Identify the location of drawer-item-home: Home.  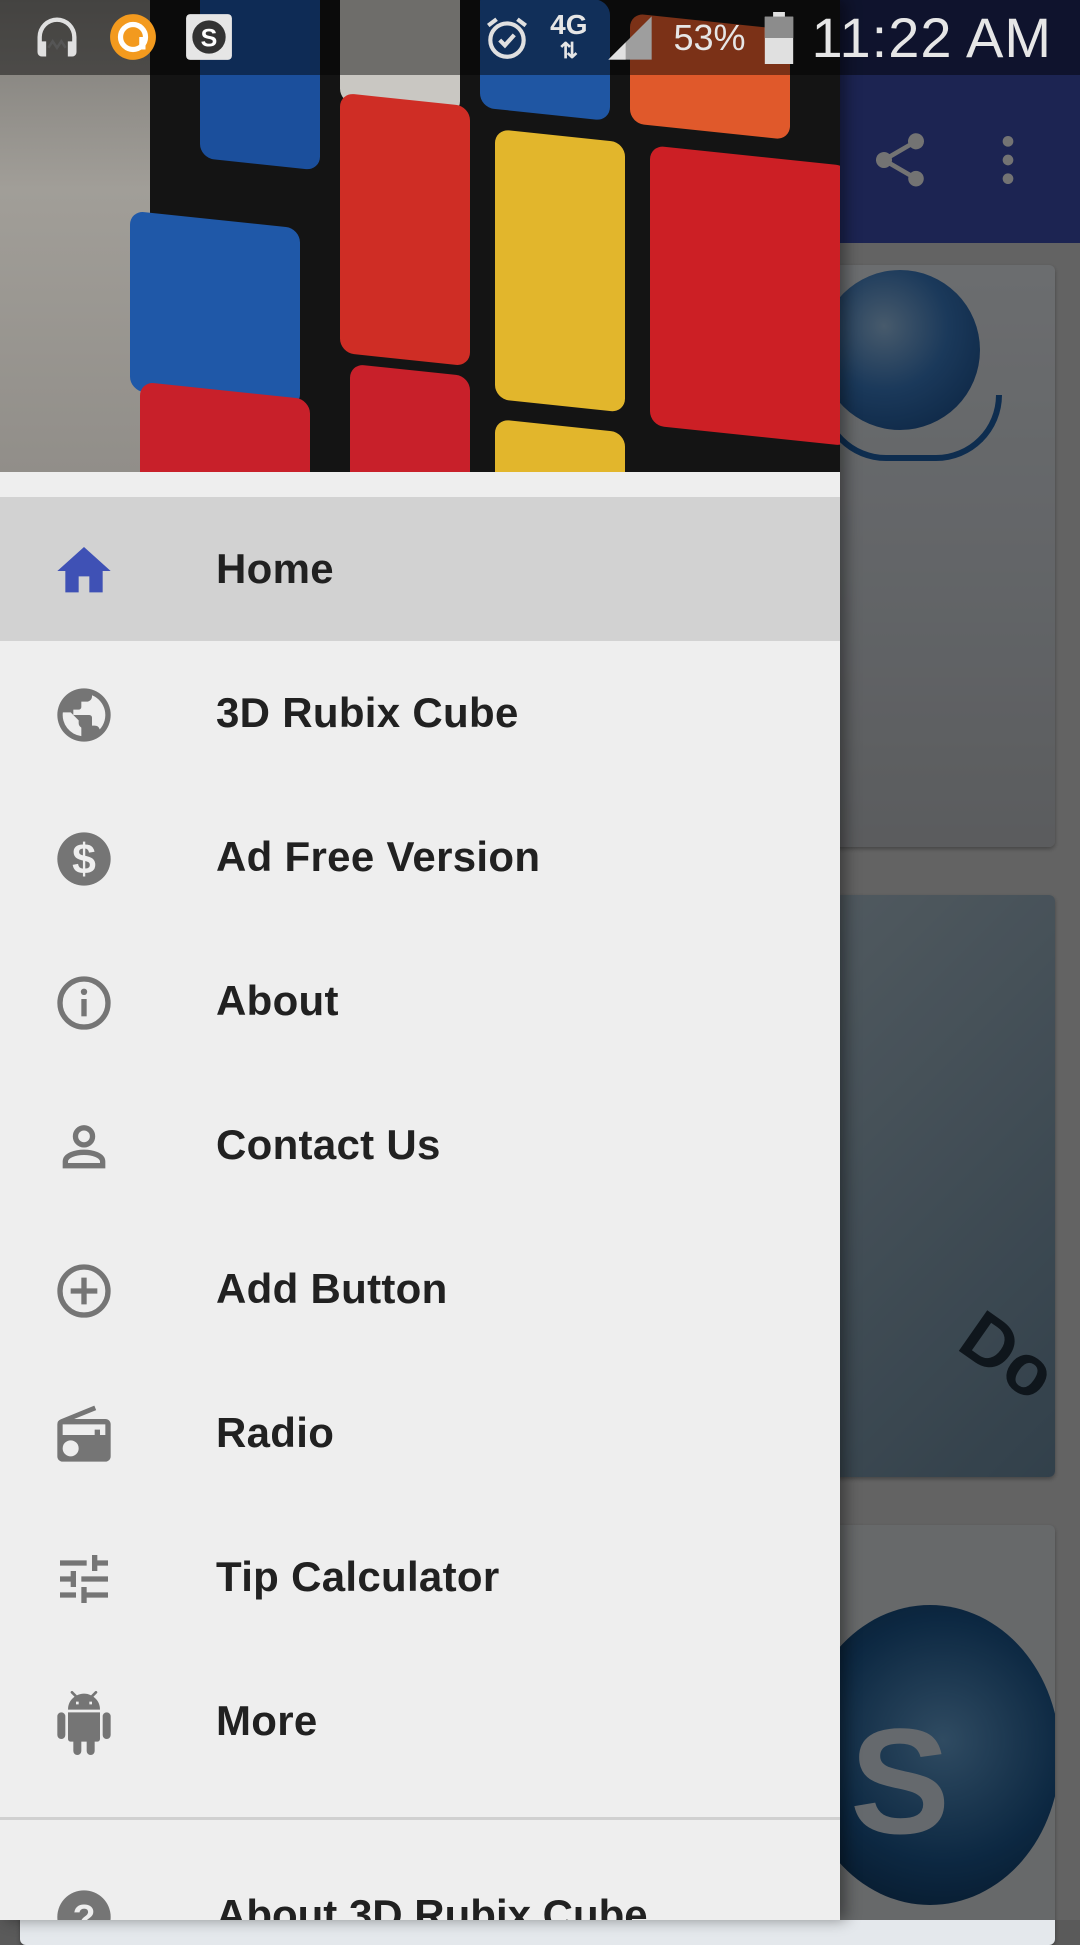
(420, 569).